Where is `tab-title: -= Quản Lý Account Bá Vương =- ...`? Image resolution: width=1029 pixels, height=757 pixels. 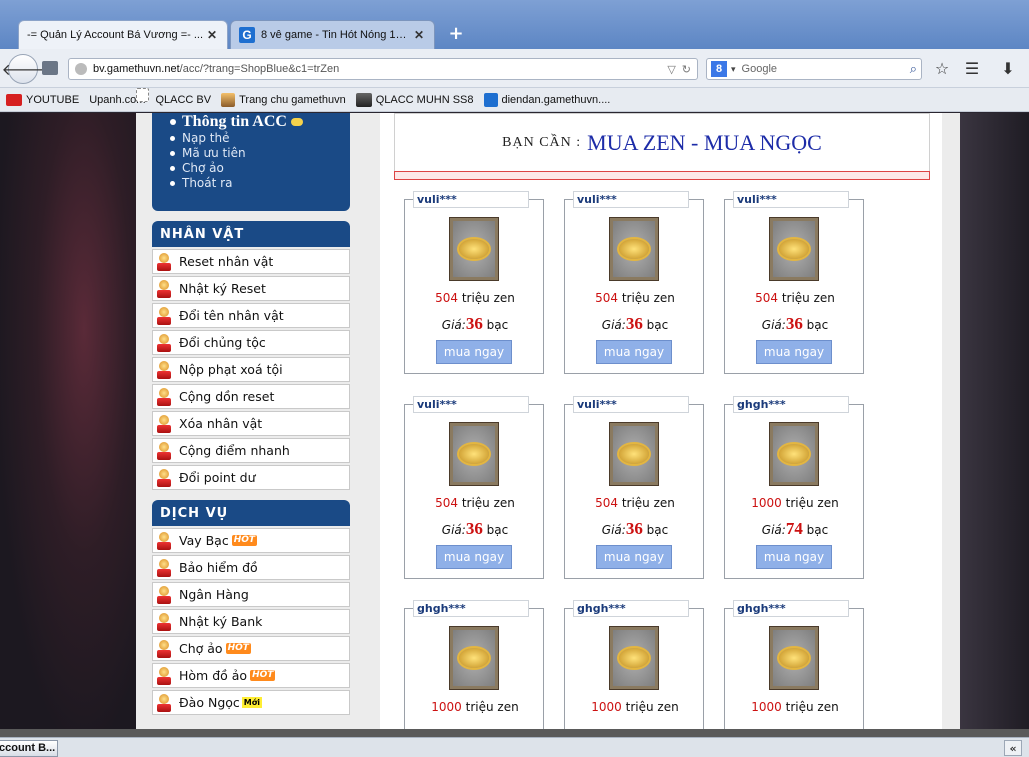 tab-title: -= Quản Lý Account Bá Vương =- ... is located at coordinates (115, 35).